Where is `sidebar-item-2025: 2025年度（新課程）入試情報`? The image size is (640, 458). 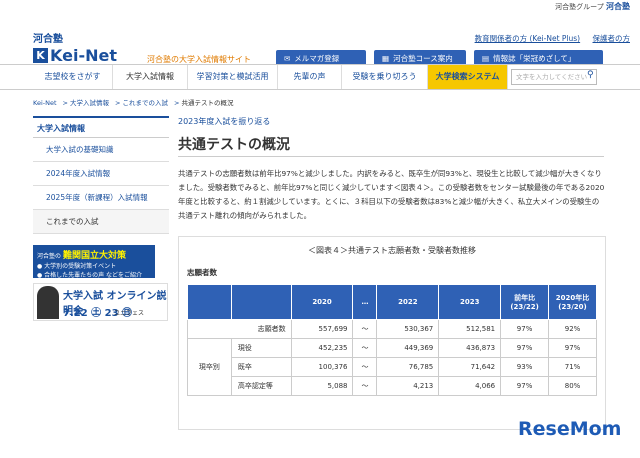 sidebar-item-2025: 2025年度（新課程）入試情報 is located at coordinates (101, 198).